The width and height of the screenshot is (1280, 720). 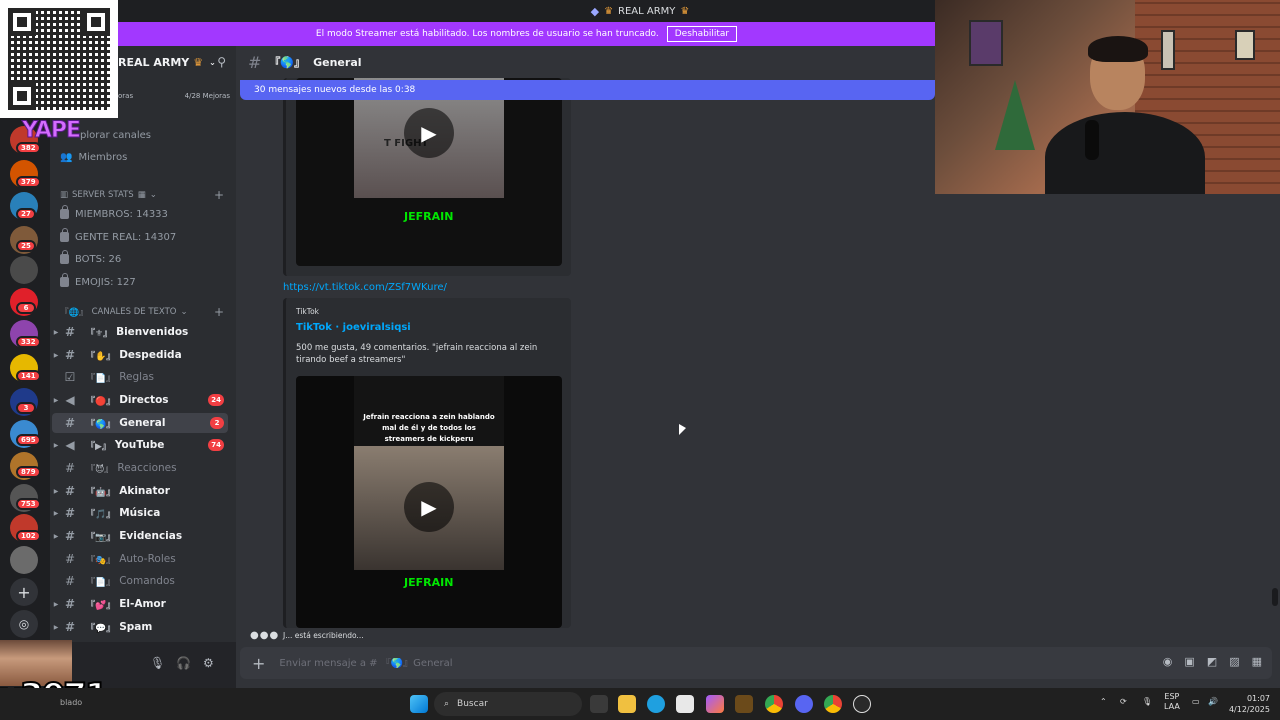 I want to click on taskbar-search: ⌕ Buscar, so click(x=508, y=704).